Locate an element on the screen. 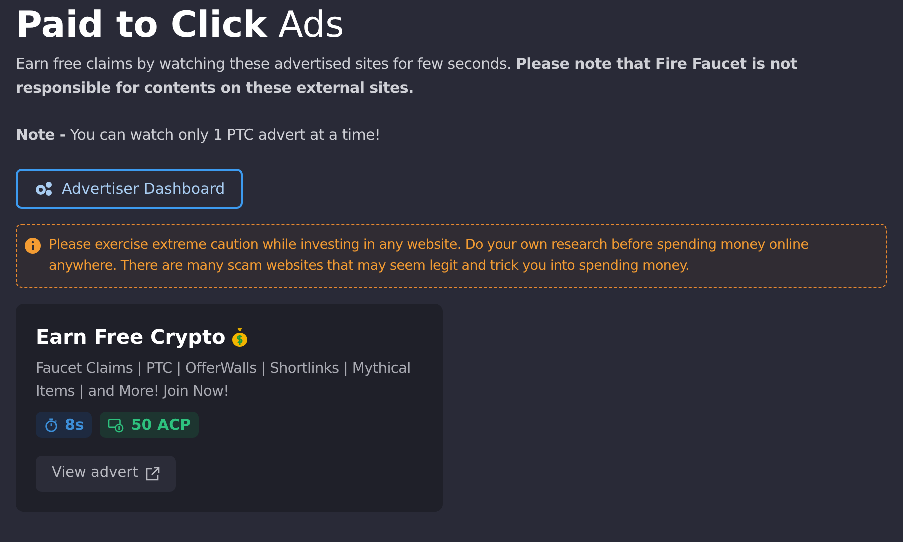  reward-badge: 50 ACP is located at coordinates (150, 425).